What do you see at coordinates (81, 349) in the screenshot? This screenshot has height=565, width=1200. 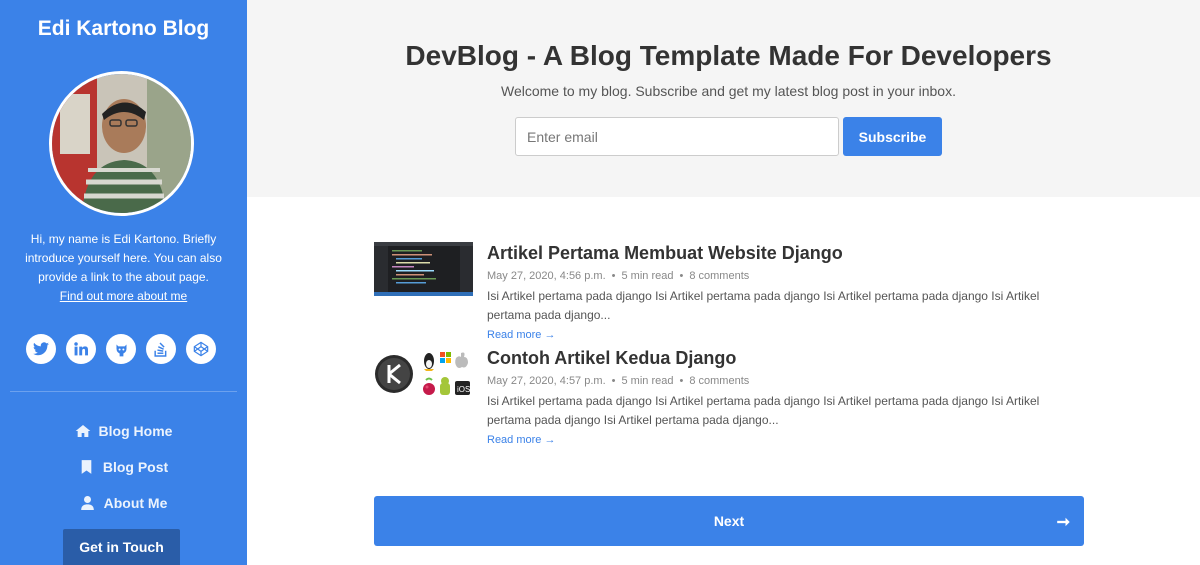 I see `linkedin-icon` at bounding box center [81, 349].